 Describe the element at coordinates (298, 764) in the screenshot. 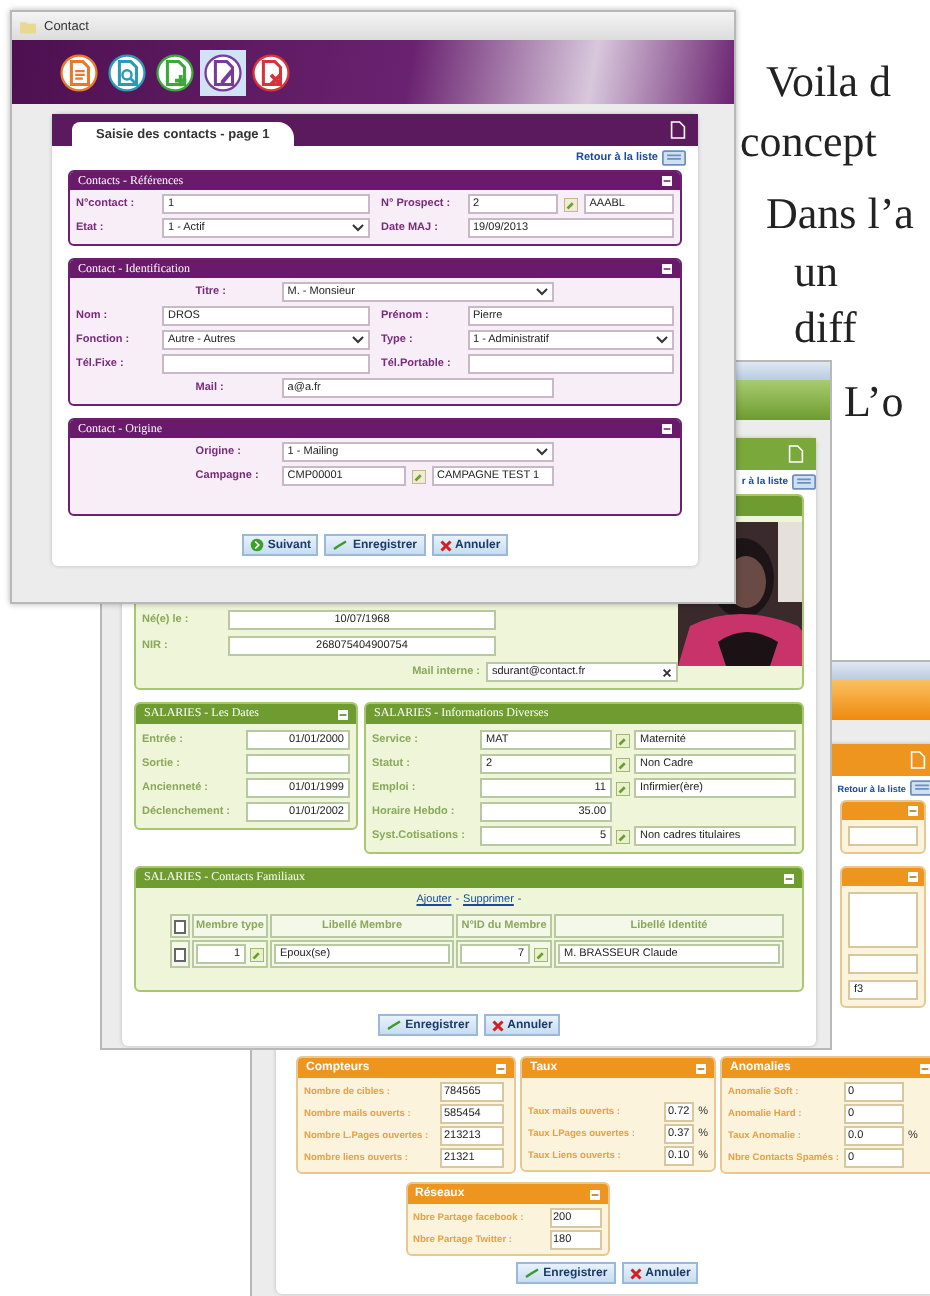

I see `date-field` at that location.